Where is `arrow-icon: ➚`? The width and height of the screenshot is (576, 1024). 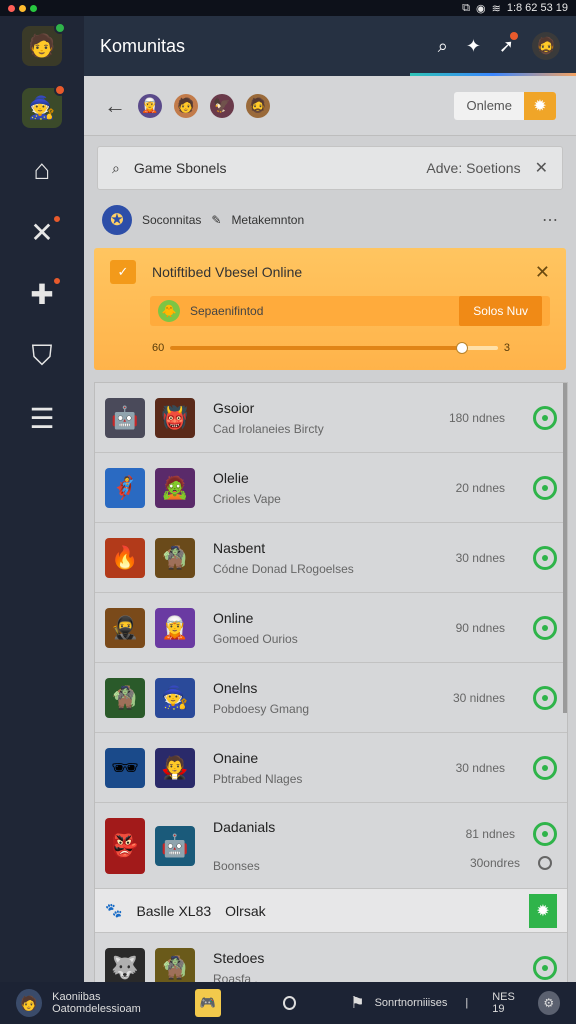
arrow-icon: ➚ is located at coordinates (508, 44).